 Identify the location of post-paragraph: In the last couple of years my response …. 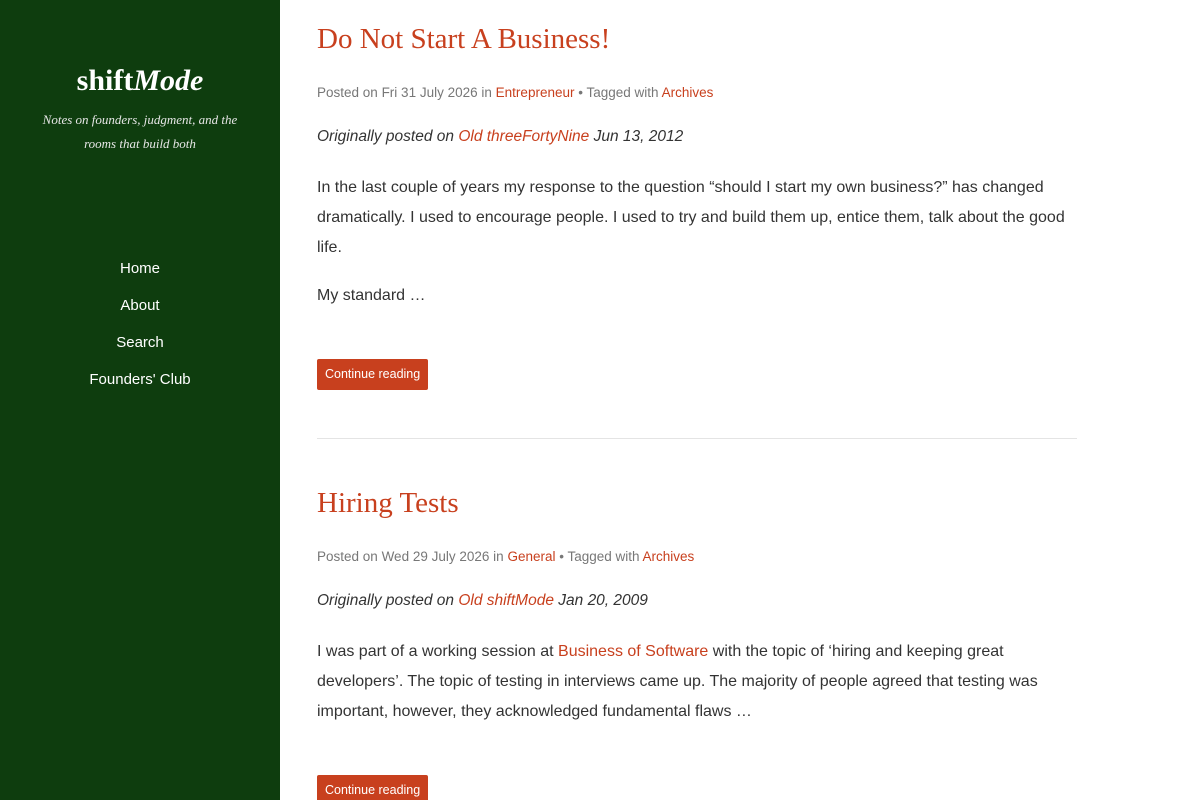
(691, 217).